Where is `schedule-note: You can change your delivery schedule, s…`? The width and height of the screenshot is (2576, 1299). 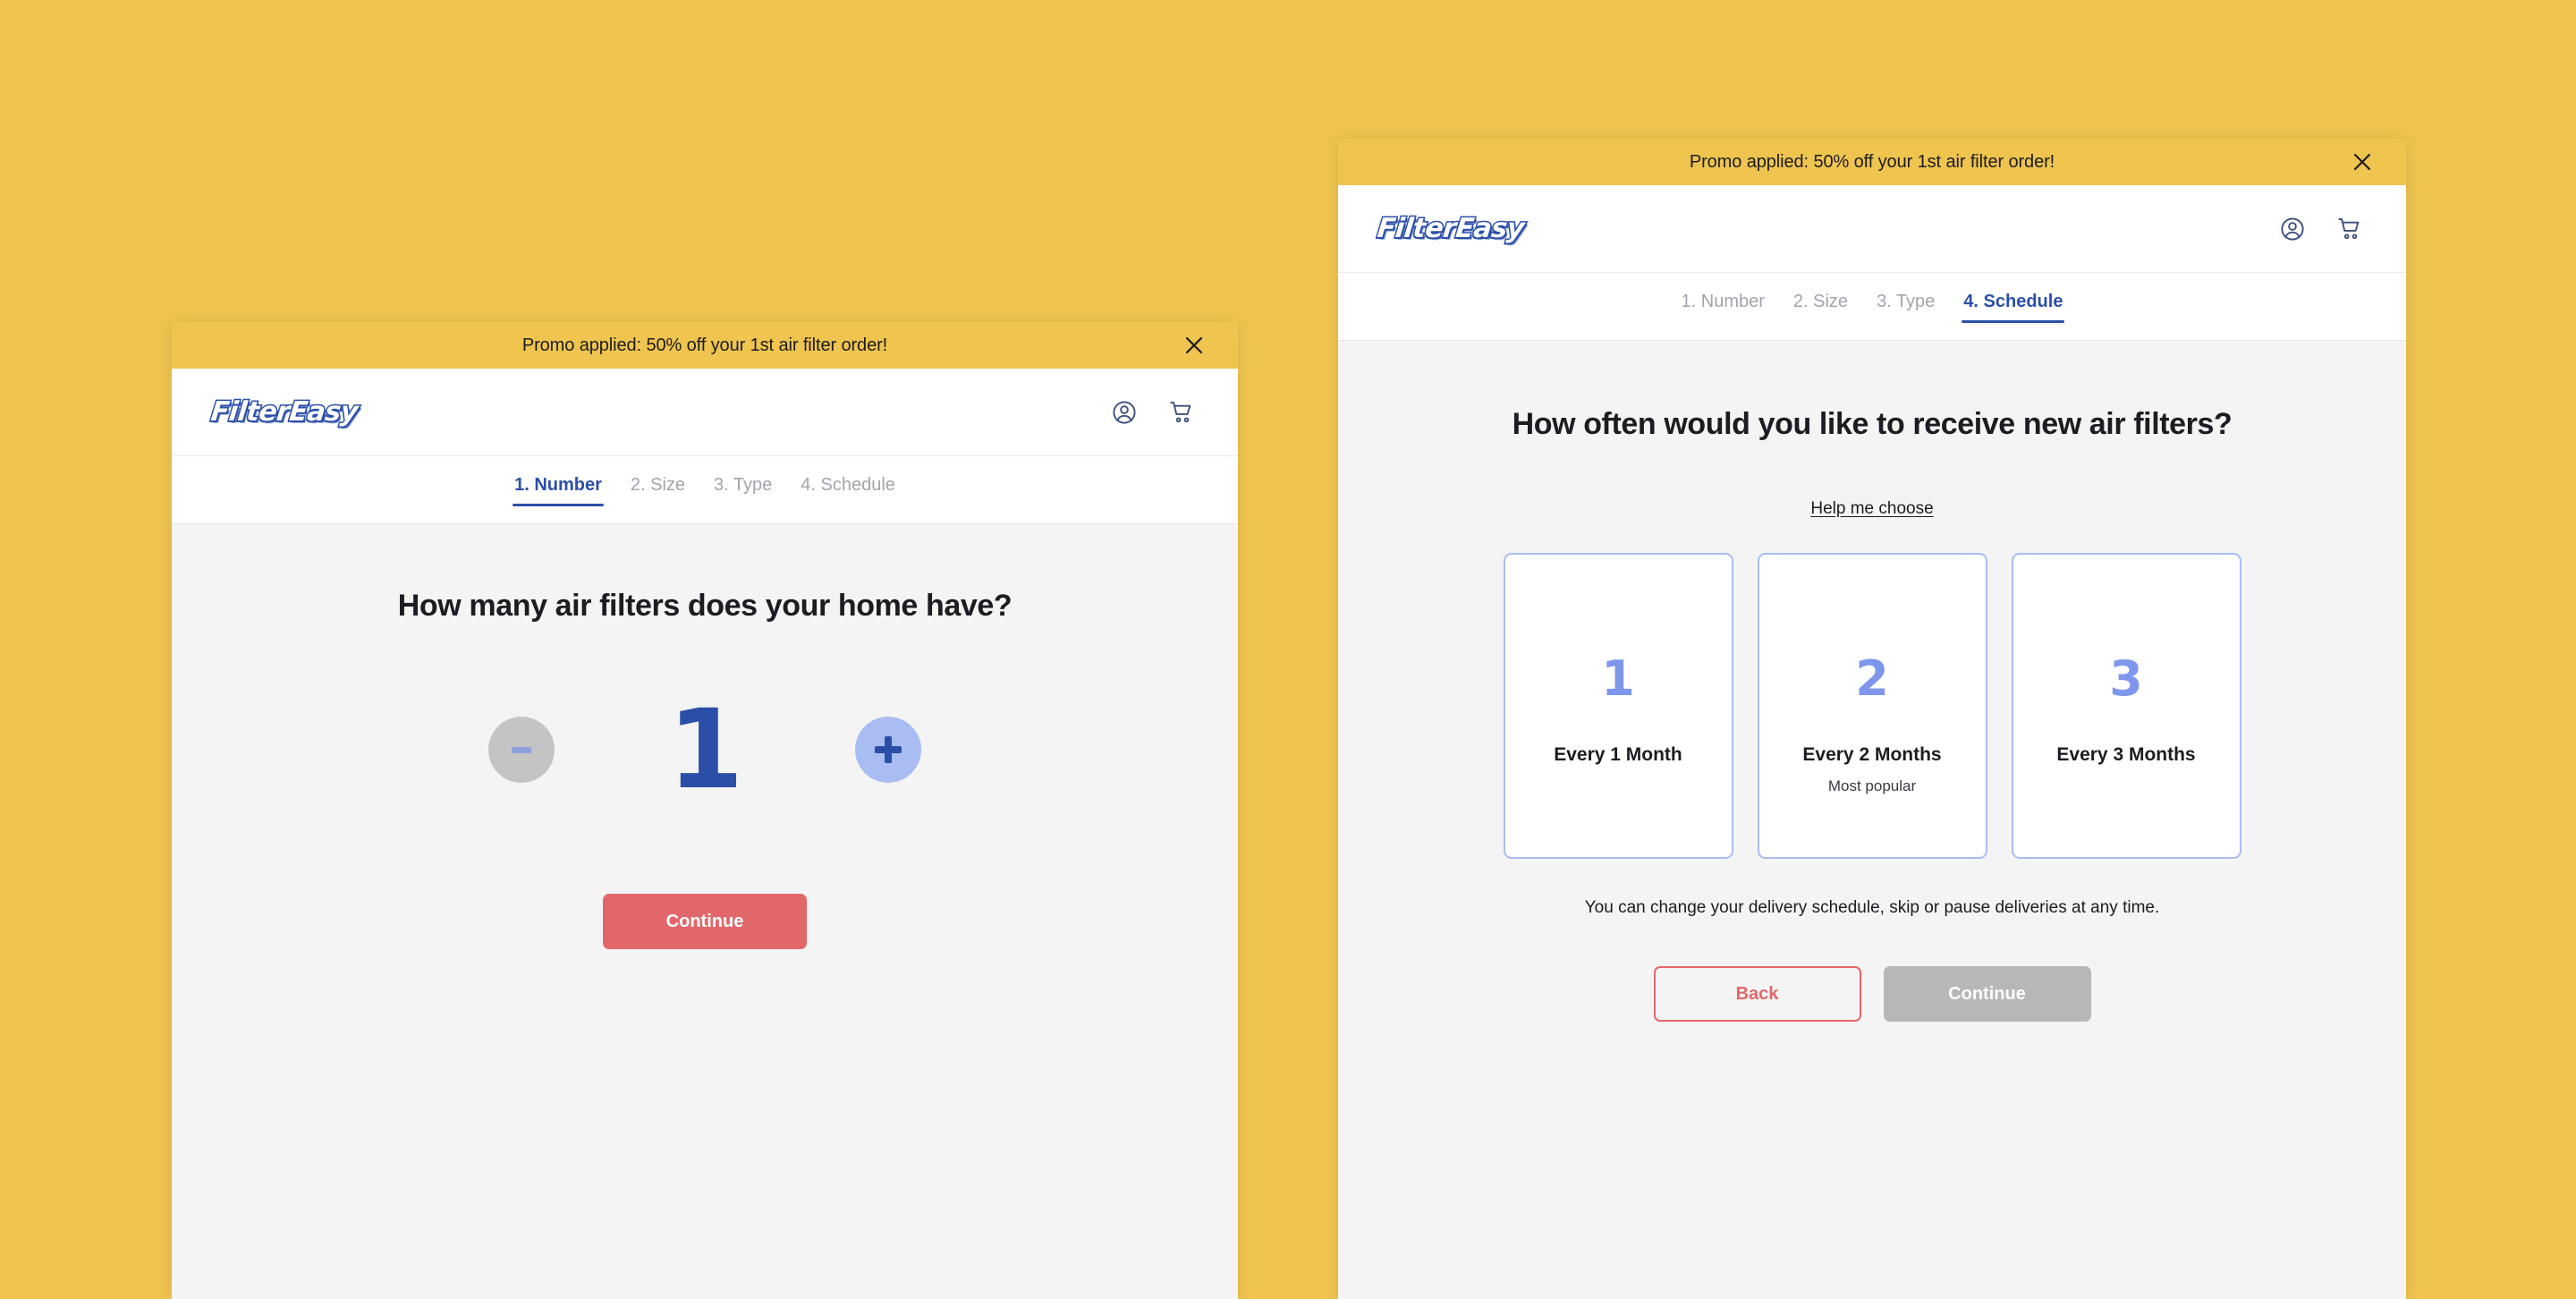
schedule-note: You can change your delivery schedule, s… is located at coordinates (1872, 907).